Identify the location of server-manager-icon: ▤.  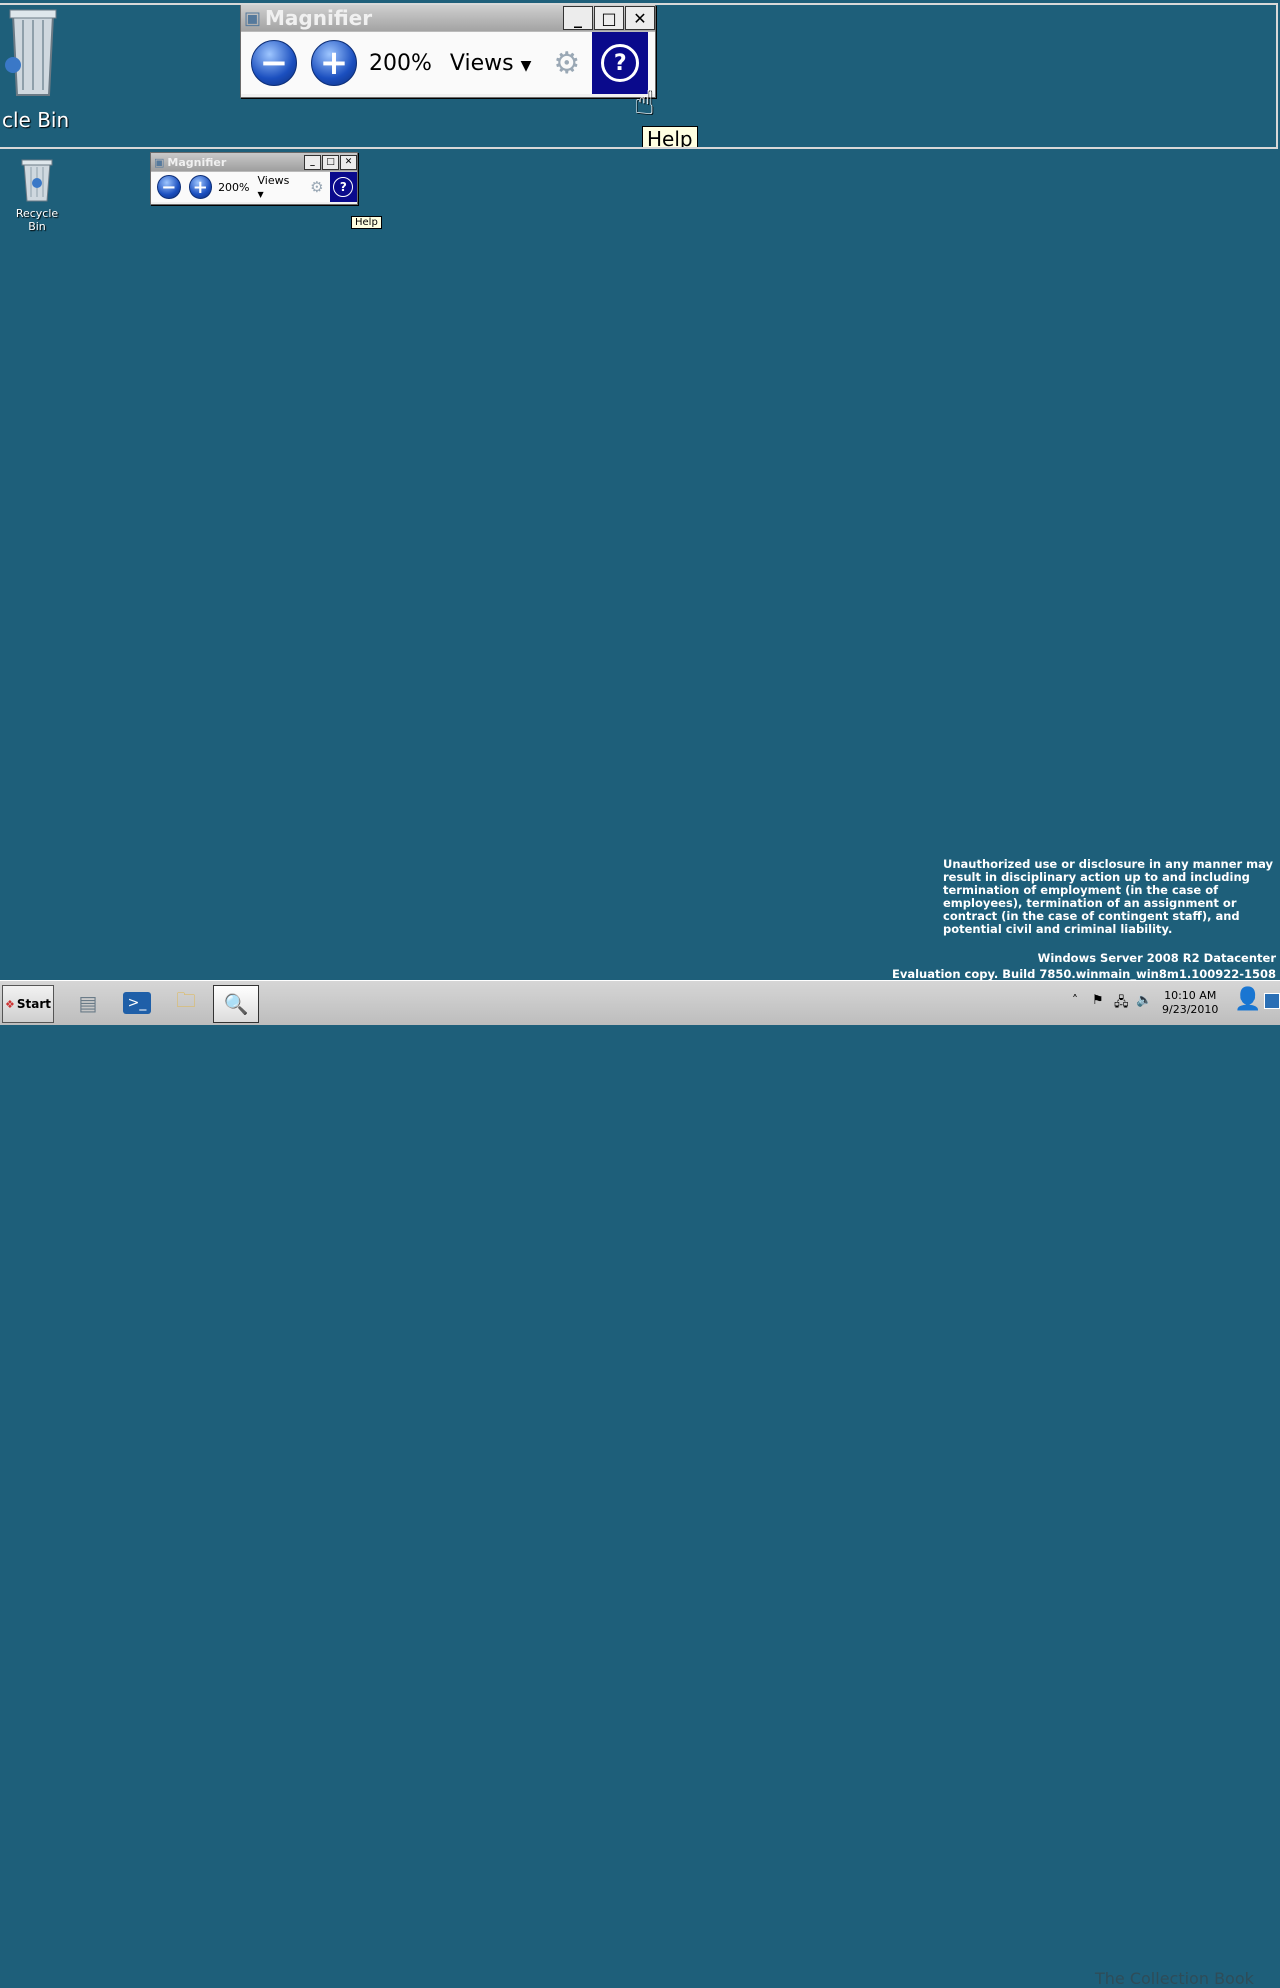
(88, 1003).